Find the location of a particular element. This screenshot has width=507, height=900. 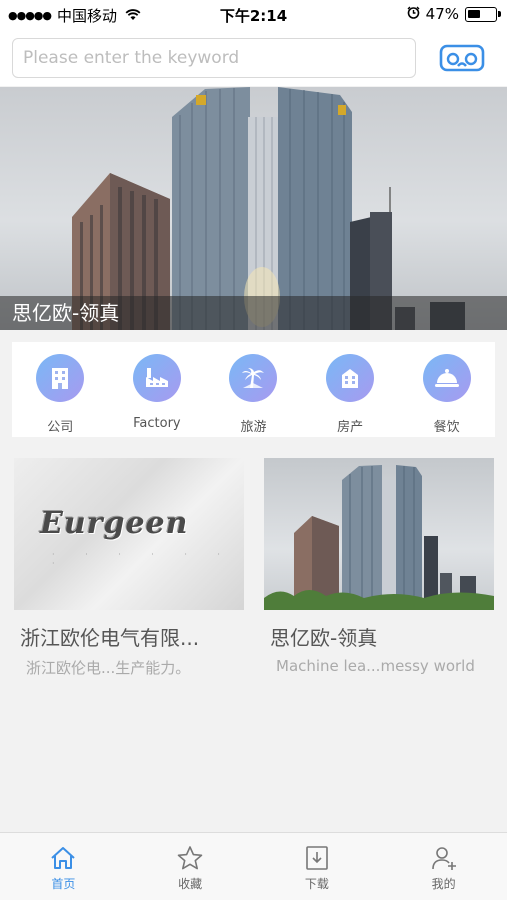

banner-caption: 思亿欧-领真 is located at coordinates (253, 313).